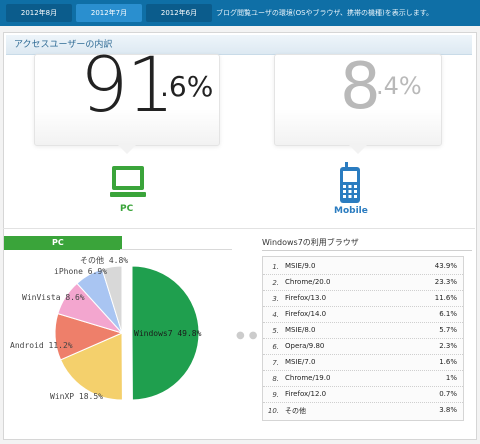  What do you see at coordinates (363, 363) in the screenshot?
I see `browser-table-row: 7. MSIE/7.0 1.6%` at bounding box center [363, 363].